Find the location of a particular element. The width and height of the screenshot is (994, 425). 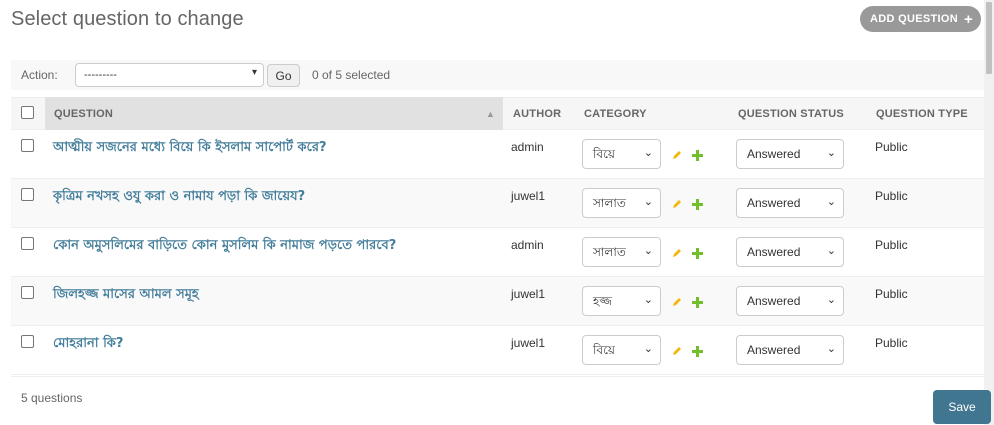

question-link: জিলহজ্জ মাসের আমল সমূহ is located at coordinates (126, 295).